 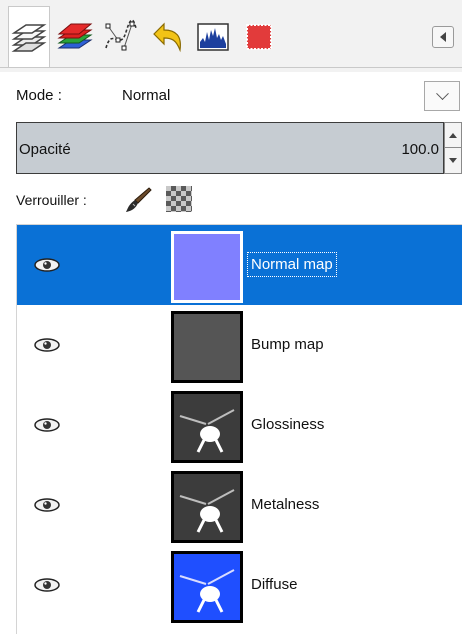 What do you see at coordinates (179, 199) in the screenshot?
I see `lock-alpha-toggle` at bounding box center [179, 199].